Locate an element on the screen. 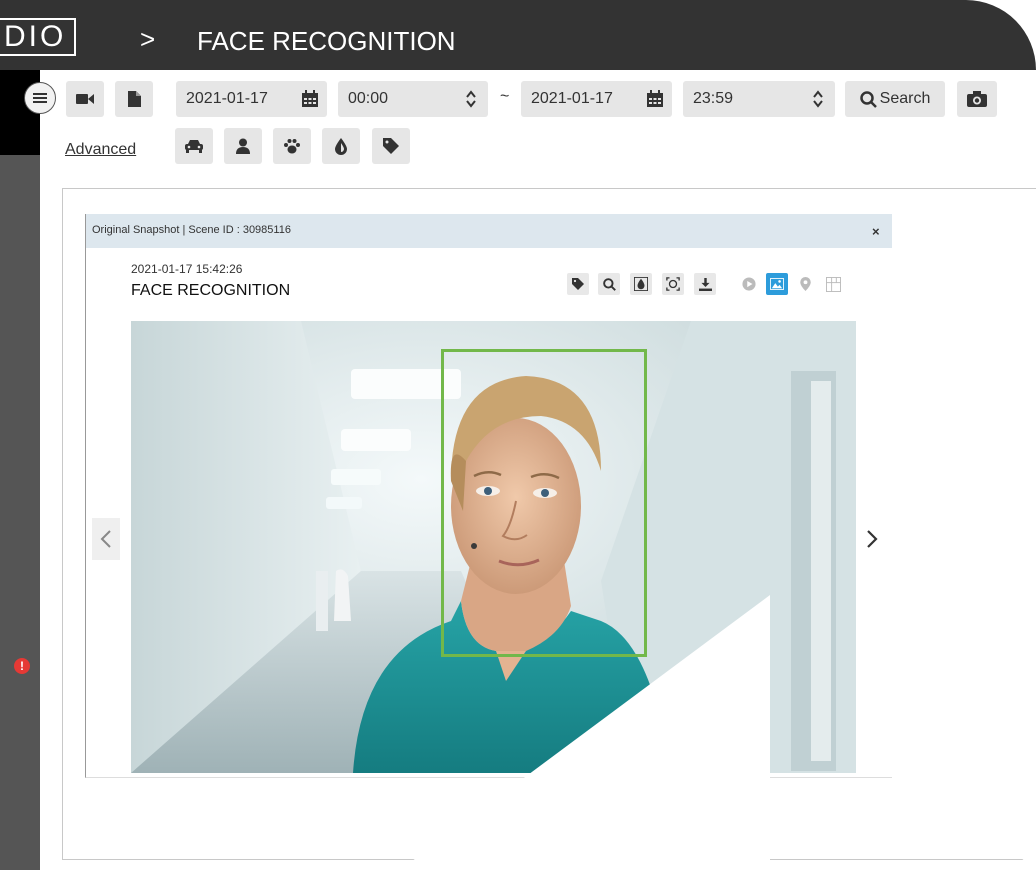  menu-toggle-button is located at coordinates (40, 98).